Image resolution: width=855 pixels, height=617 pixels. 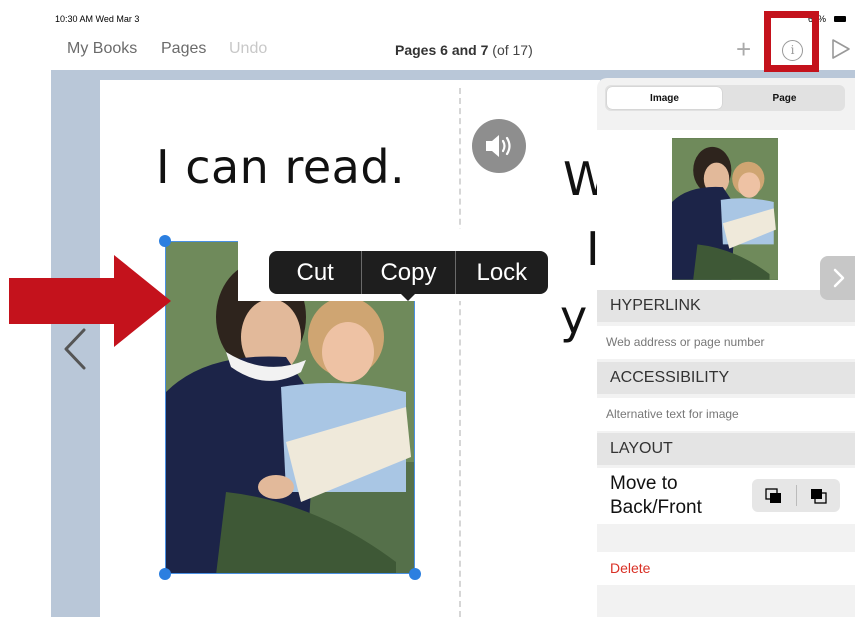 I want to click on layout-label-line-1: Move to, so click(x=644, y=483).